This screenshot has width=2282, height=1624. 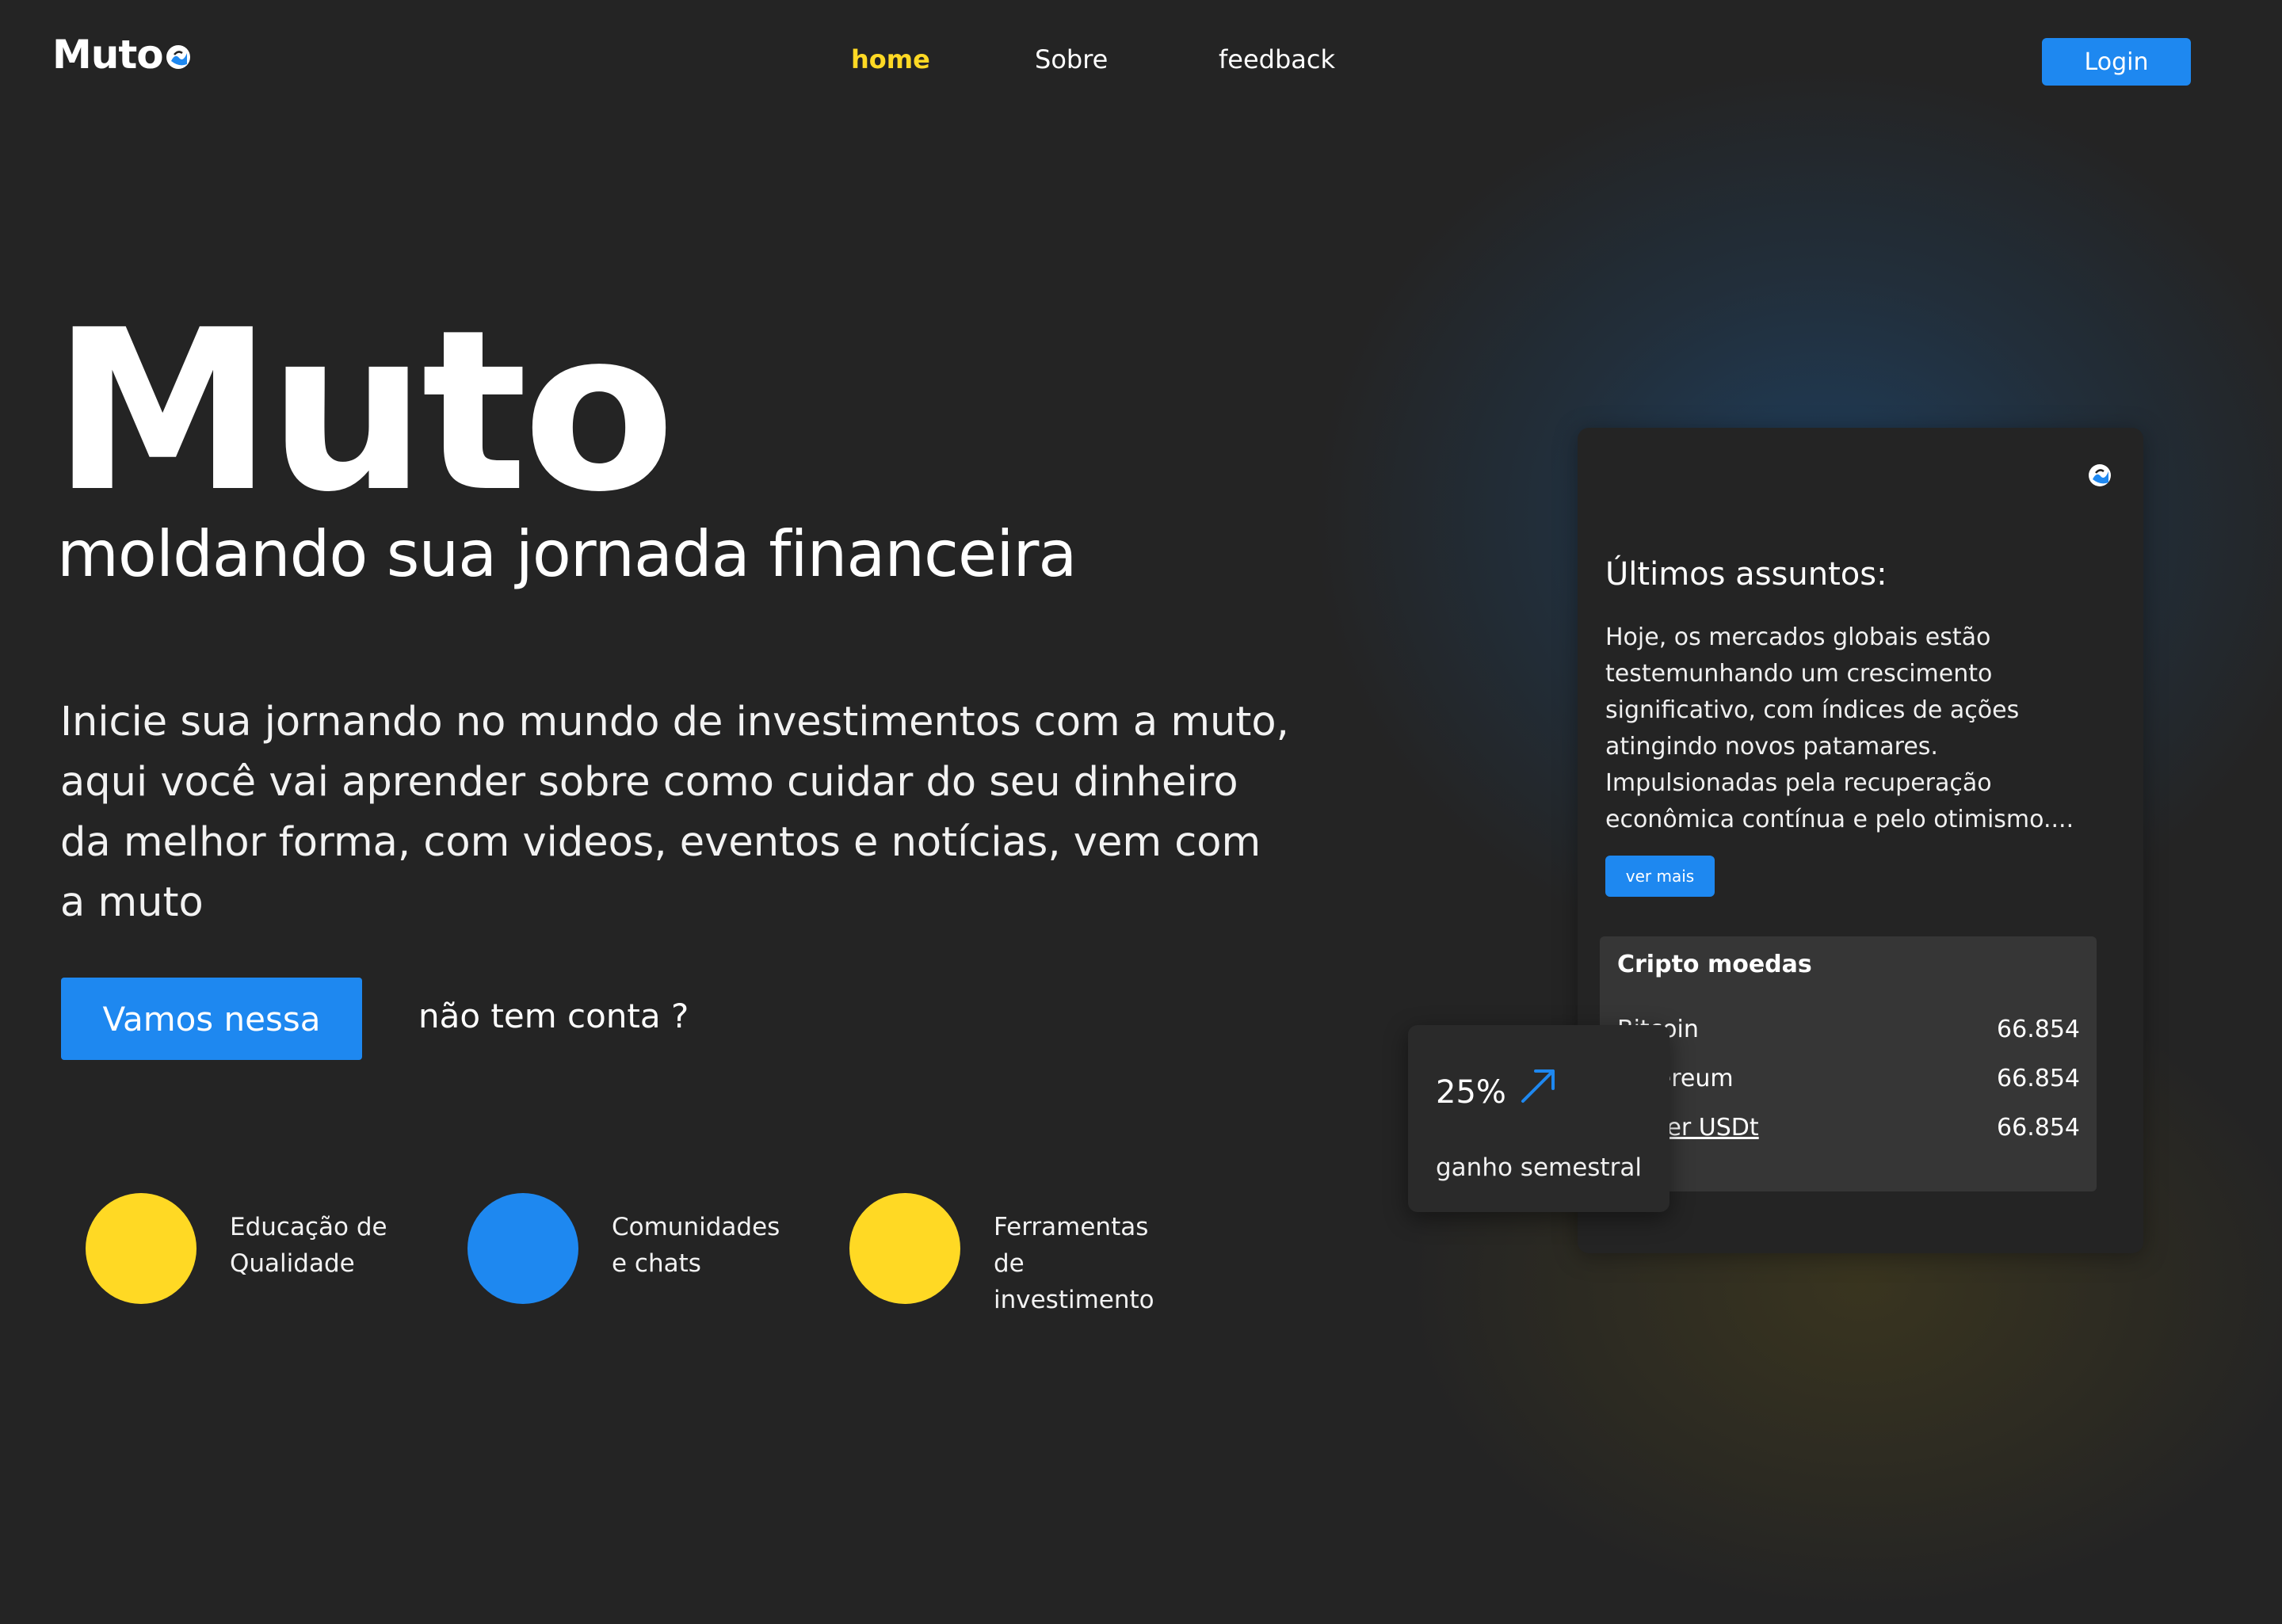 What do you see at coordinates (363, 412) in the screenshot?
I see `hero-title: Muto` at bounding box center [363, 412].